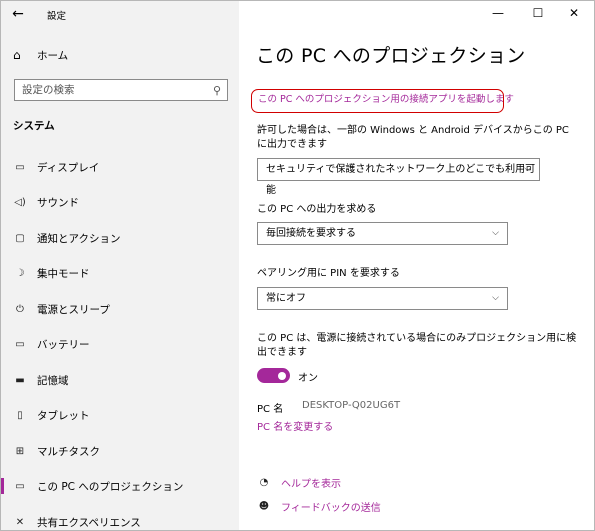 The image size is (595, 531). Describe the element at coordinates (20, 380) in the screenshot. I see `storage-icon: ▬` at that location.